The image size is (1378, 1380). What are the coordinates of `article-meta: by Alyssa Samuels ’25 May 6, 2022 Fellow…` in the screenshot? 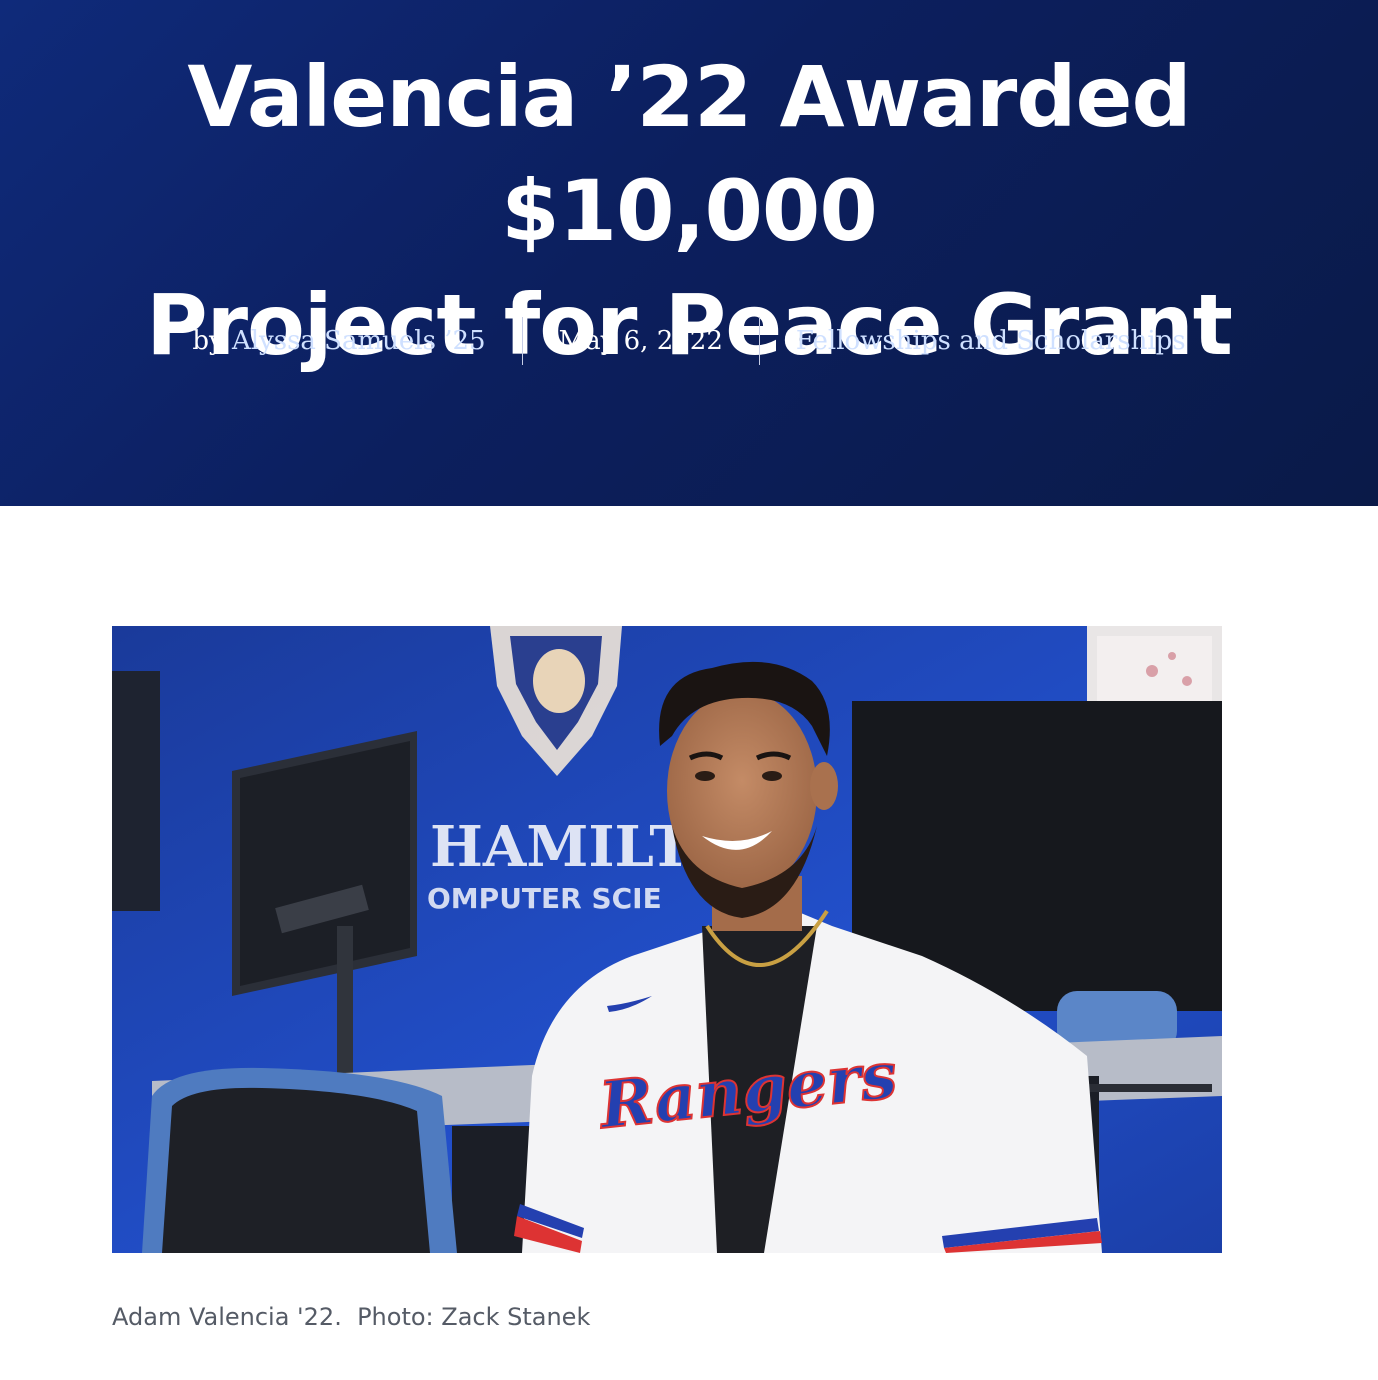 It's located at (689, 341).